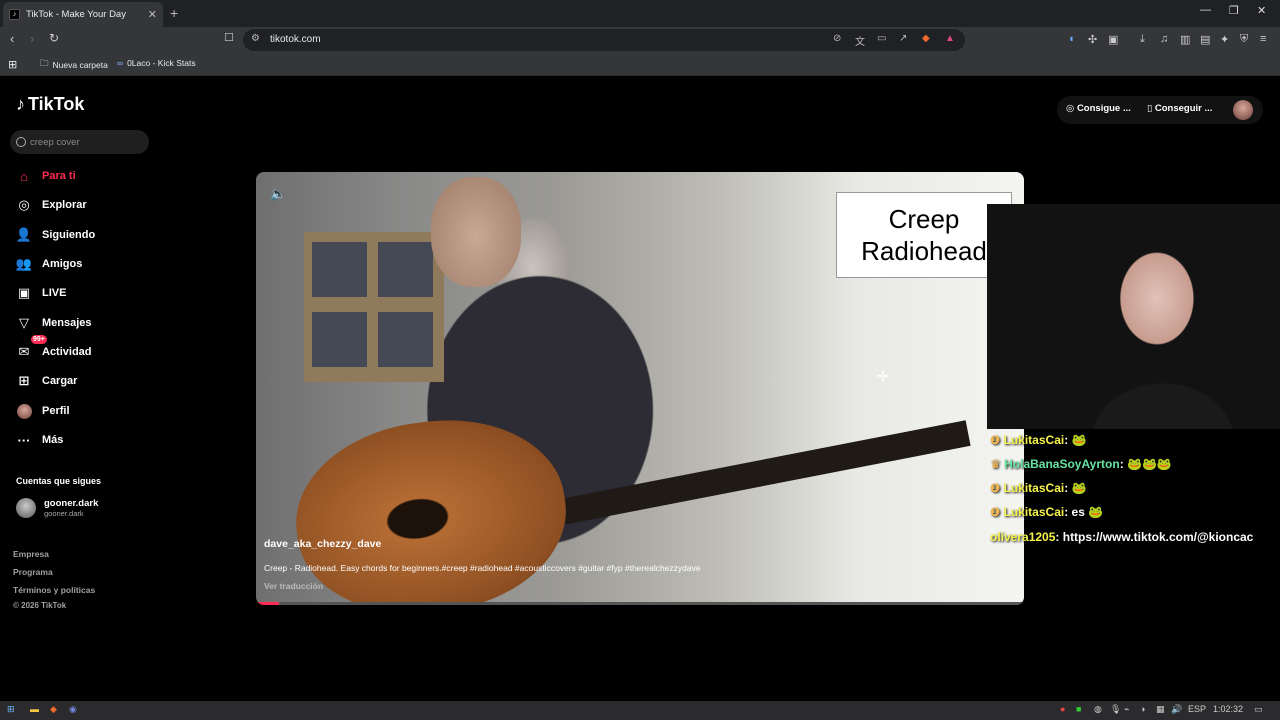 This screenshot has width=1280, height=720. Describe the element at coordinates (1228, 709) in the screenshot. I see `clock: 1:02:32` at that location.